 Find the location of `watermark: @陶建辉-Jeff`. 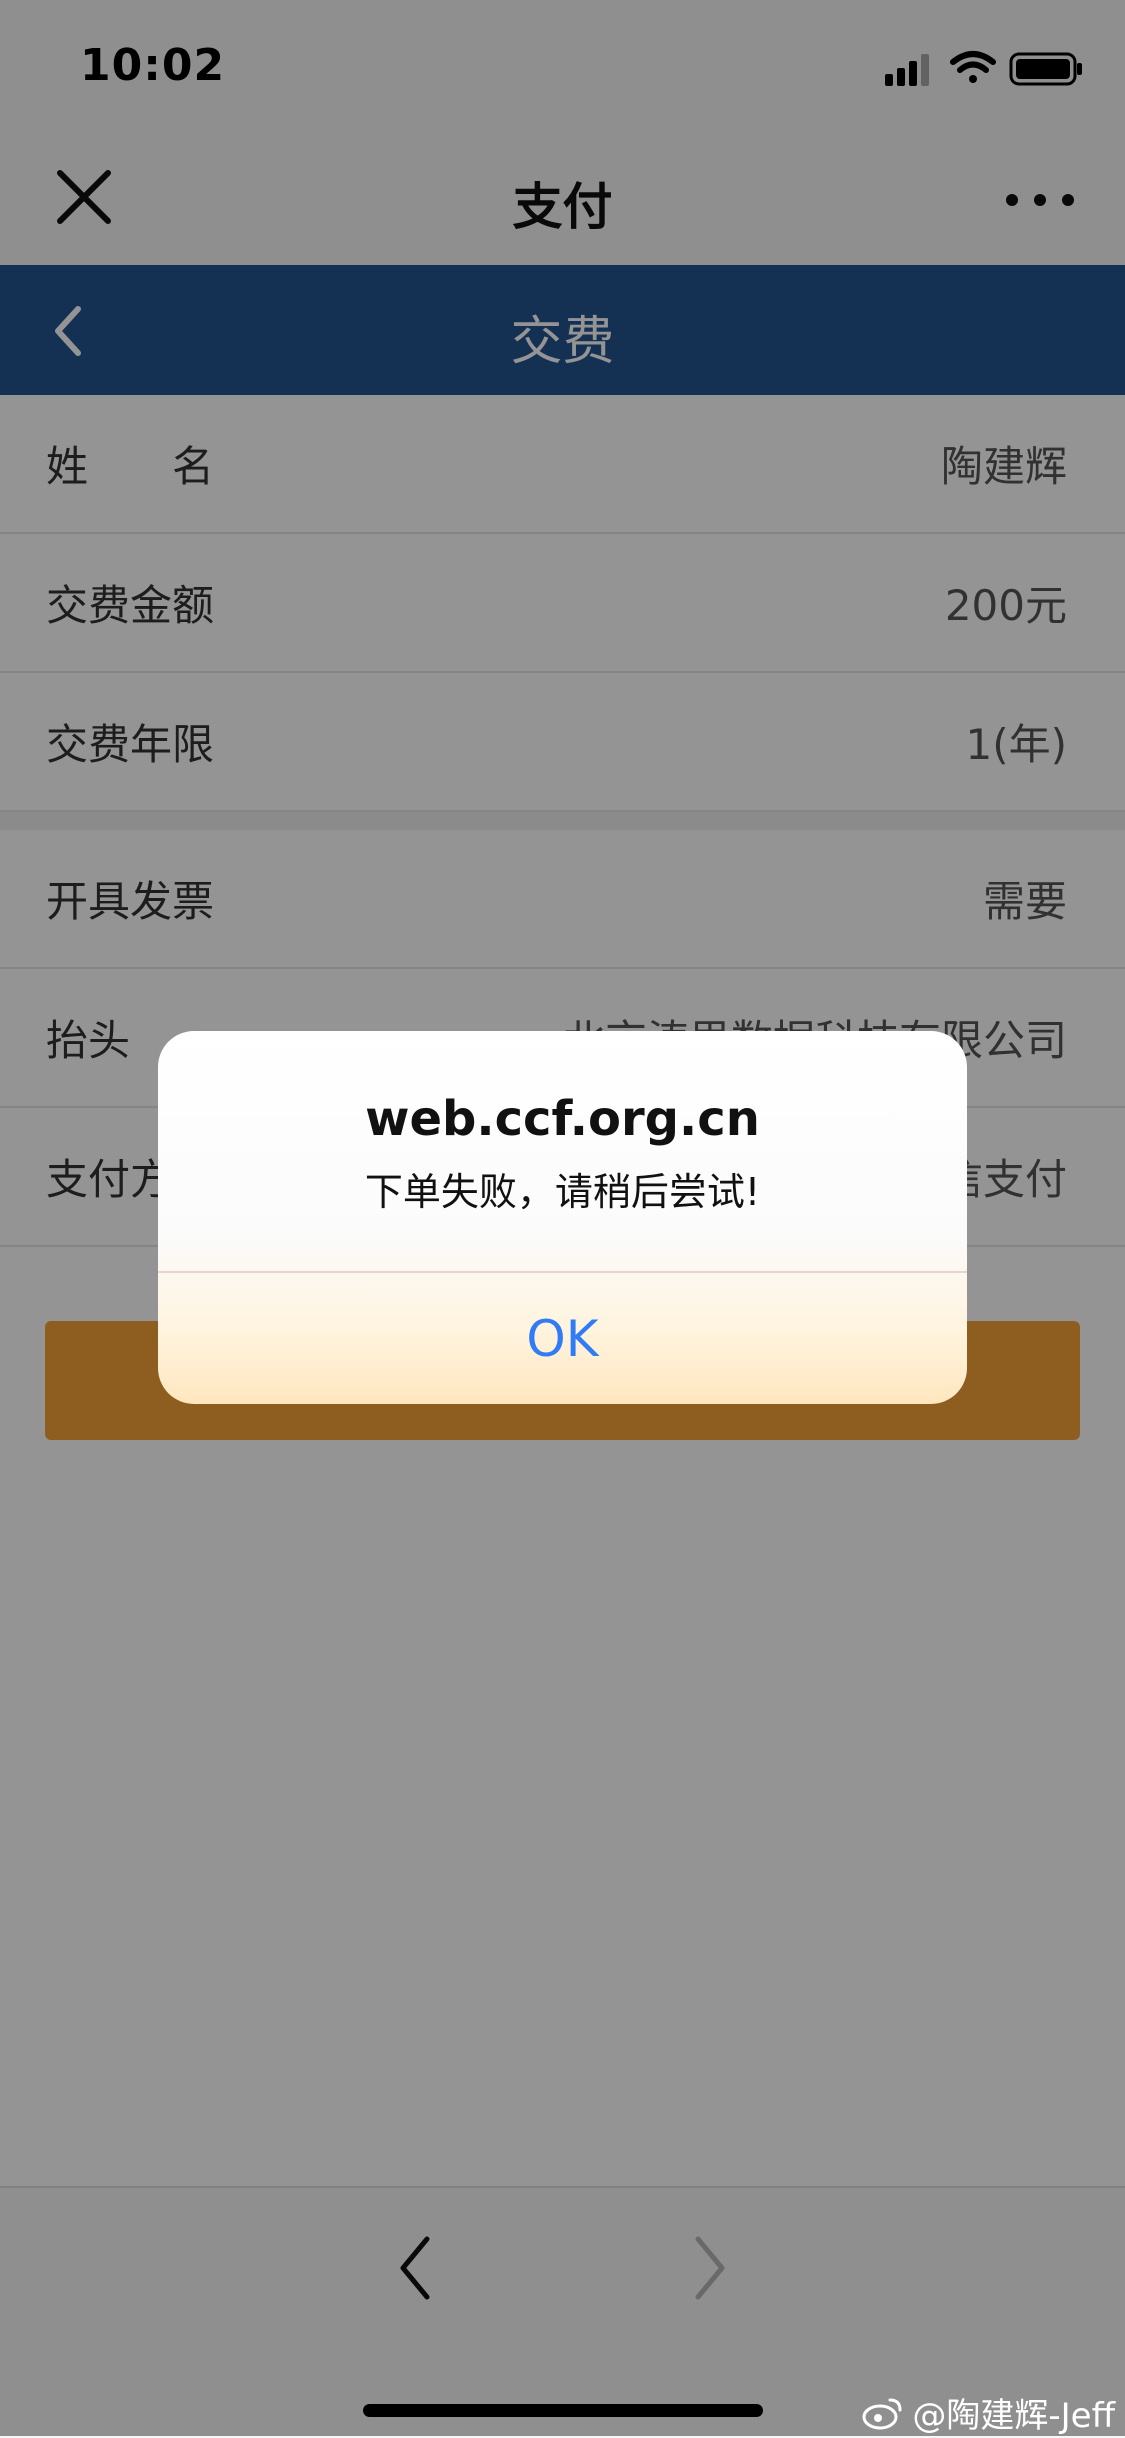

watermark: @陶建辉-Jeff is located at coordinates (988, 2412).